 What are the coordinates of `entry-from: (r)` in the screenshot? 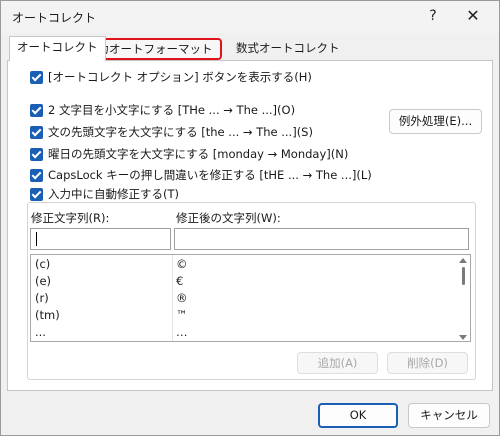 It's located at (42, 298).